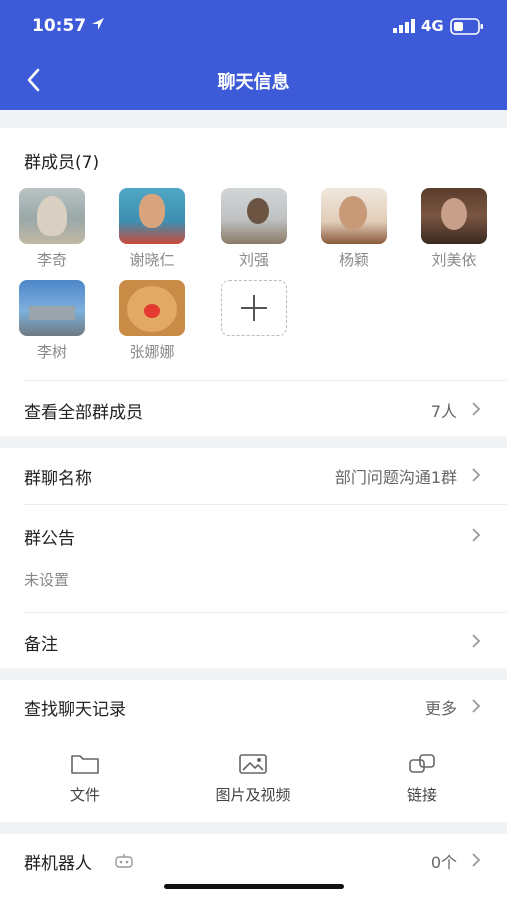  What do you see at coordinates (454, 260) in the screenshot?
I see `member-name: 刘美依` at bounding box center [454, 260].